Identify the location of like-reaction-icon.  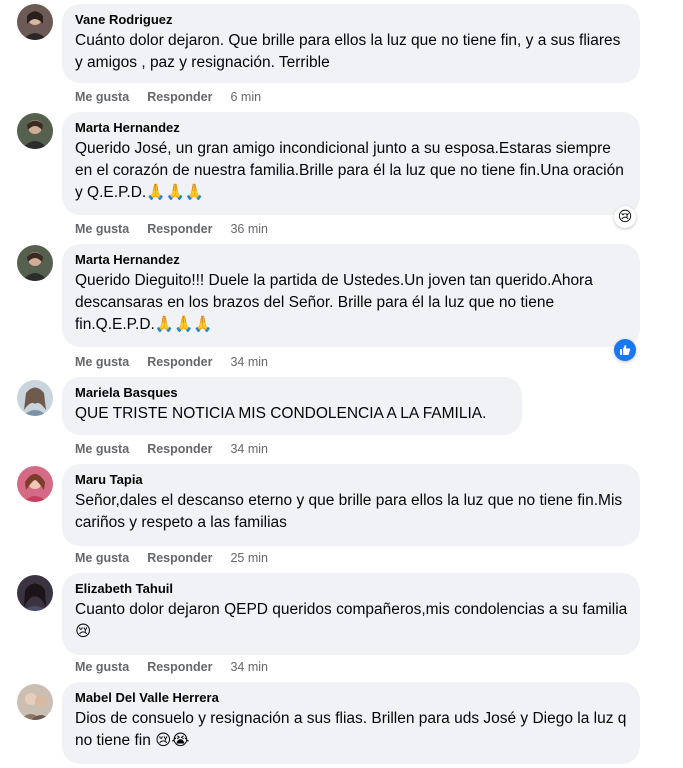
(625, 350).